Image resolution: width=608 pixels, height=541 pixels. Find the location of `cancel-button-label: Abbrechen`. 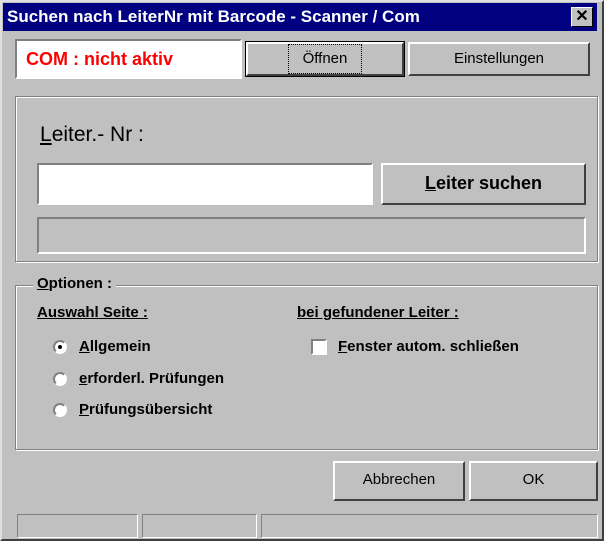

cancel-button-label: Abbrechen is located at coordinates (399, 479).